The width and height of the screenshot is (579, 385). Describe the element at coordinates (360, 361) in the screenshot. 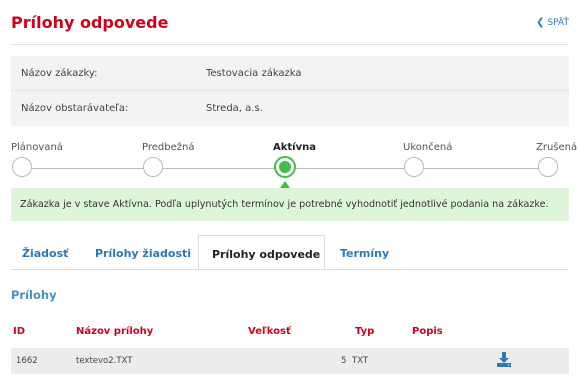

I see `cell-type: TXT` at that location.